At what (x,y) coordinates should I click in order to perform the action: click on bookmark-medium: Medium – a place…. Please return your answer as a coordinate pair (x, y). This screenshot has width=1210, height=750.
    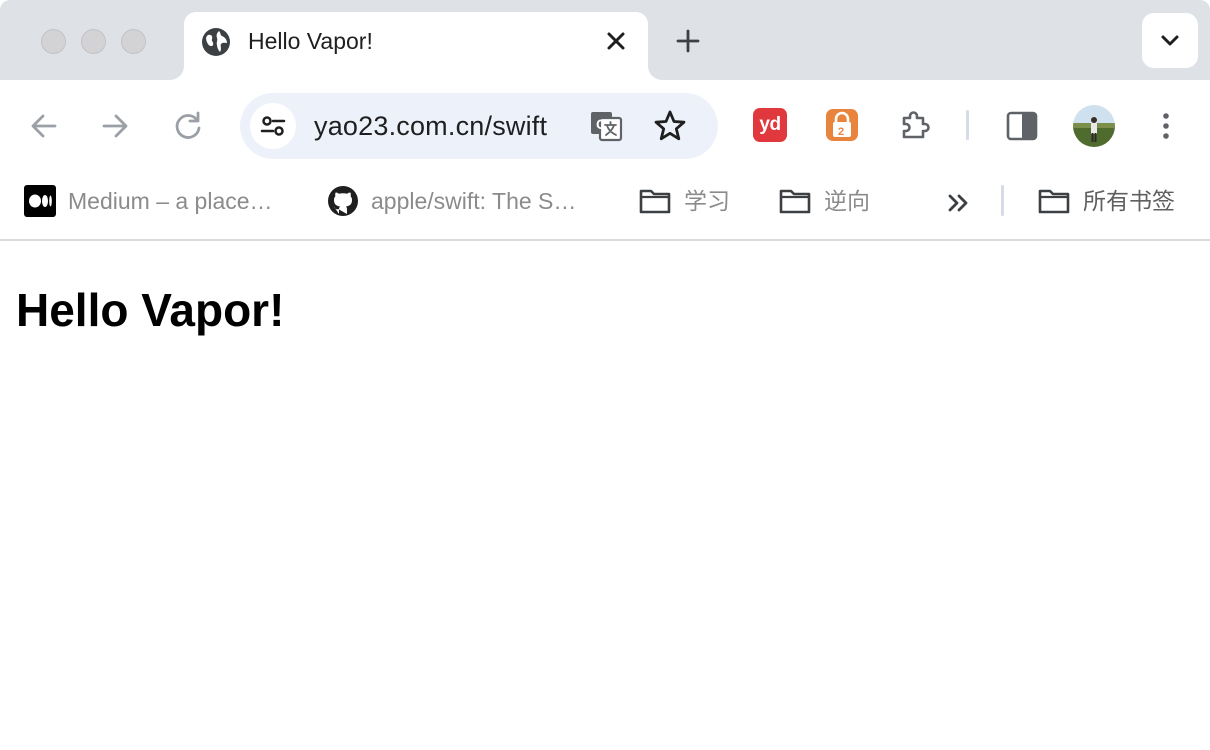
    Looking at the image, I should click on (148, 201).